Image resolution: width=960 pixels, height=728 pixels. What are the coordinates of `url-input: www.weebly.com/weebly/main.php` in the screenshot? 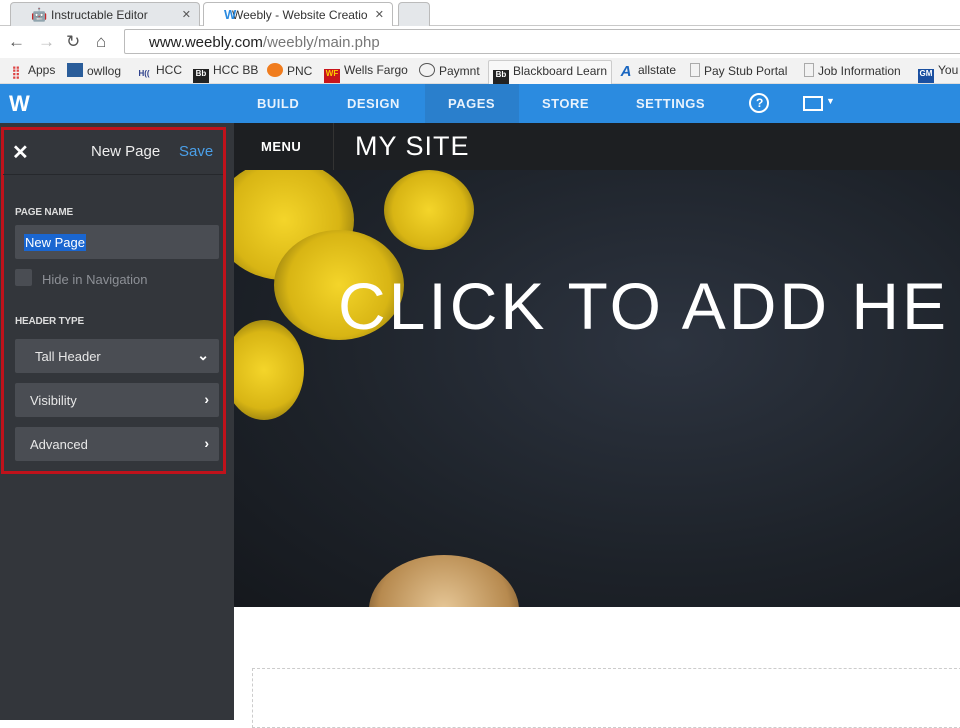 It's located at (542, 41).